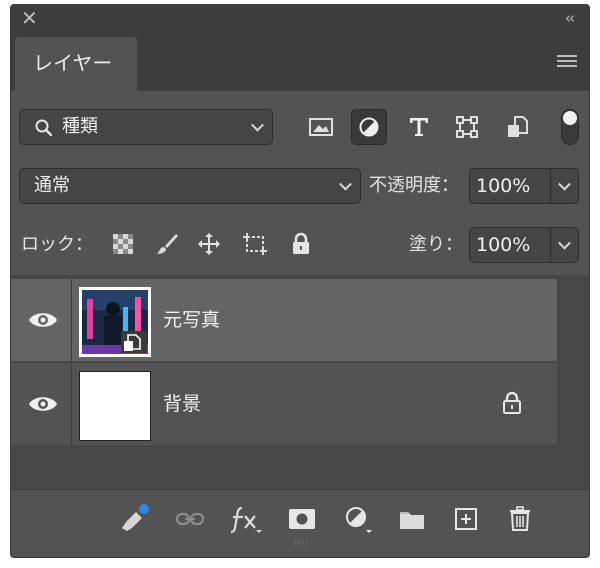  Describe the element at coordinates (300, 62) in the screenshot. I see `tab-row: レイヤー` at that location.